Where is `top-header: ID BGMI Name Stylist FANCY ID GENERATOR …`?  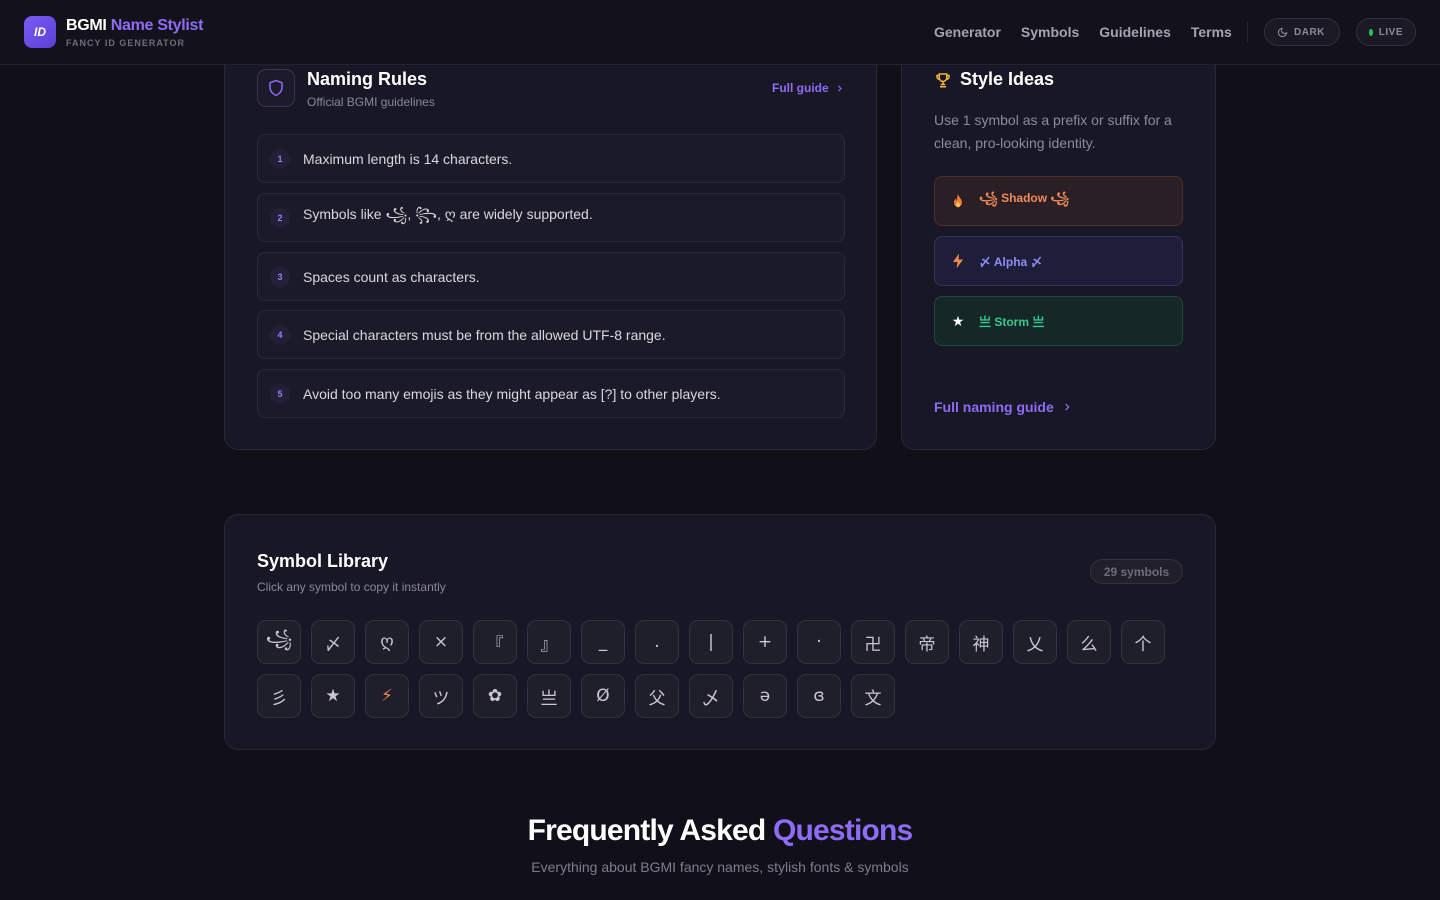 top-header: ID BGMI Name Stylist FANCY ID GENERATOR … is located at coordinates (720, 32).